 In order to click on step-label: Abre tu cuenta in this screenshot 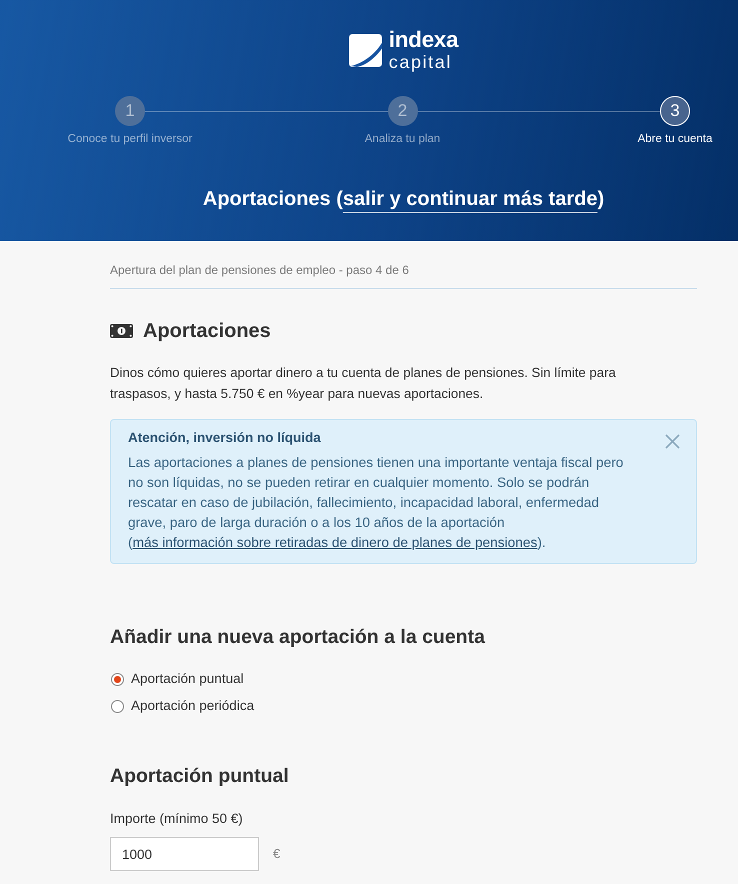, I will do `click(675, 139)`.